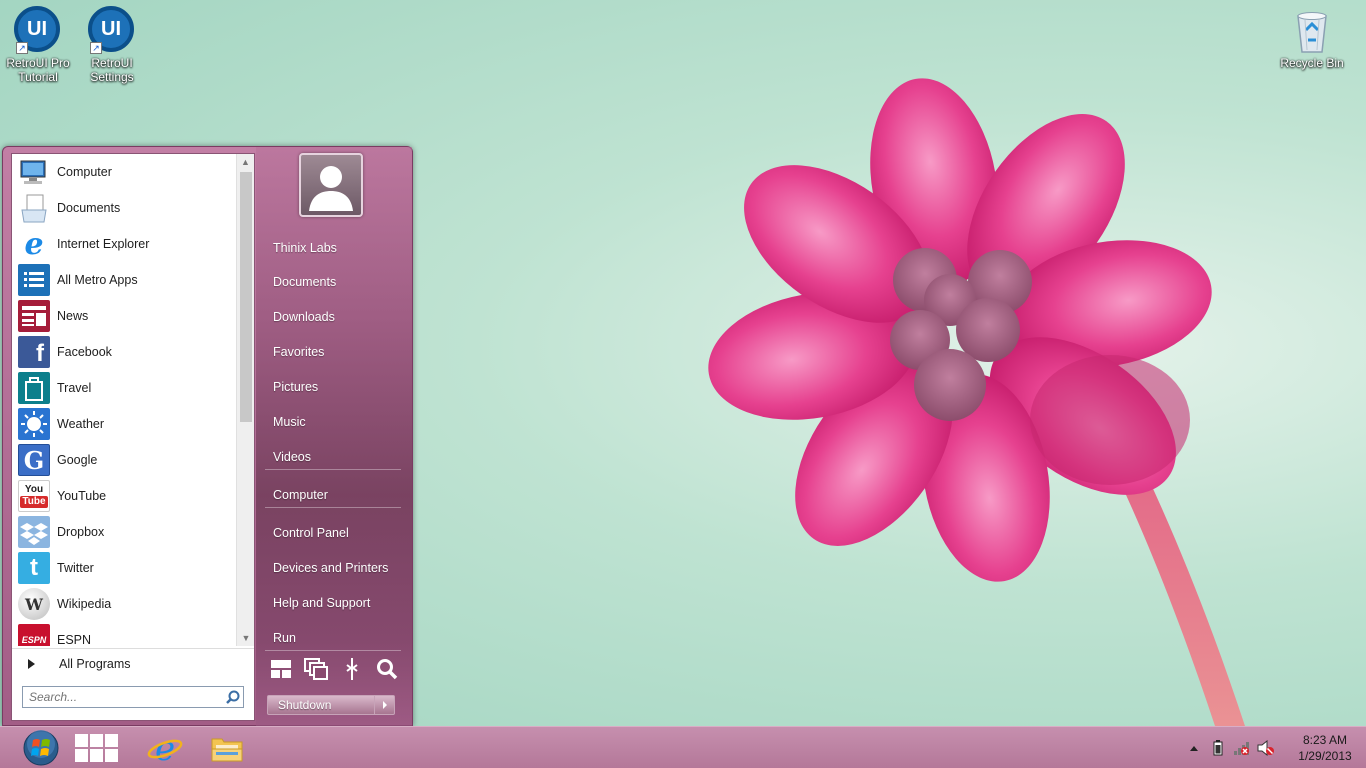 The height and width of the screenshot is (768, 1366). I want to click on program-item-dropbox: Dropbox, so click(124, 532).